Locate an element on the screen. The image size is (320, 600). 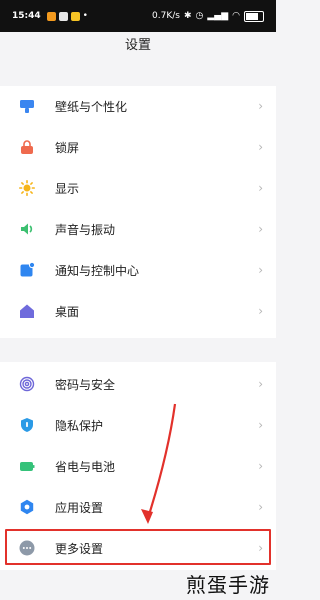
battery-icon is located at coordinates (27, 466).